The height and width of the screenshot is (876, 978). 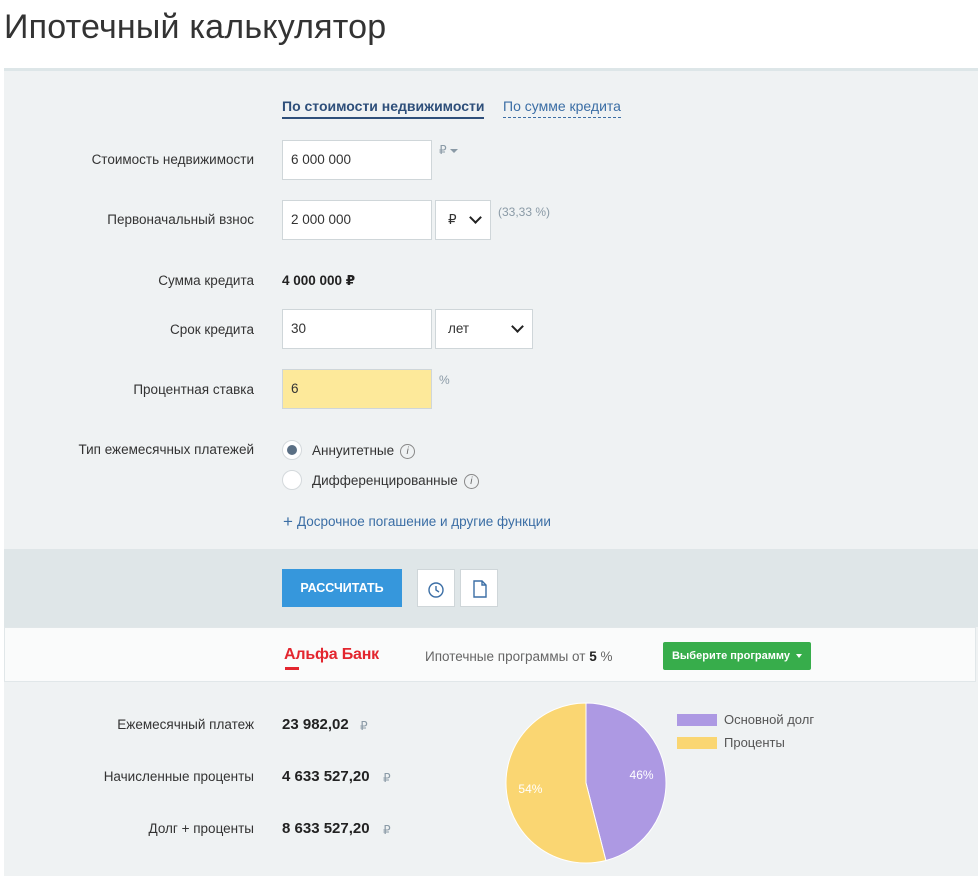 What do you see at coordinates (754, 742) in the screenshot?
I see `legend-label-interest: Проценты` at bounding box center [754, 742].